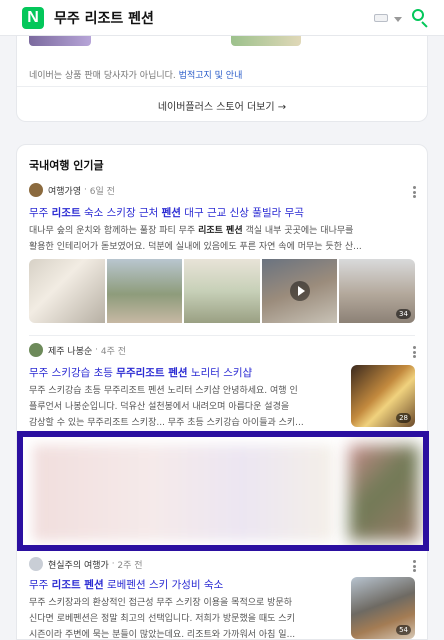 This screenshot has height=640, width=444. I want to click on search-header: N 무주 리조트 펜션, so click(222, 18).